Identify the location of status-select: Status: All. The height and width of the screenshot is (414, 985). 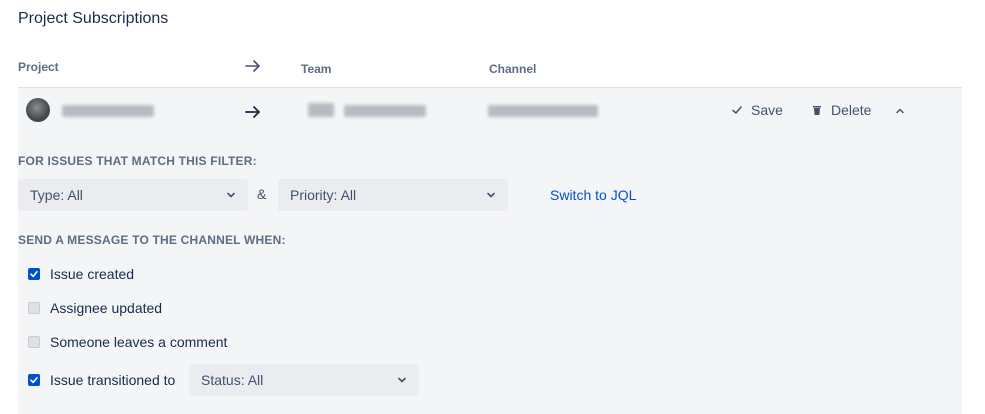
(304, 380).